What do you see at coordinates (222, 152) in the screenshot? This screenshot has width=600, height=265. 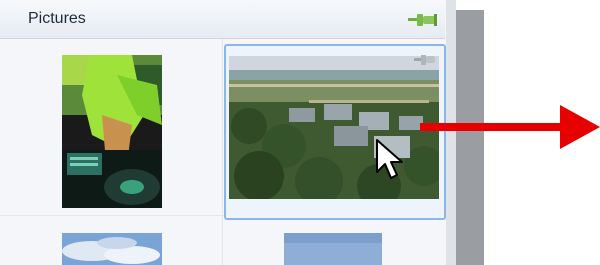 I see `grid-divider` at bounding box center [222, 152].